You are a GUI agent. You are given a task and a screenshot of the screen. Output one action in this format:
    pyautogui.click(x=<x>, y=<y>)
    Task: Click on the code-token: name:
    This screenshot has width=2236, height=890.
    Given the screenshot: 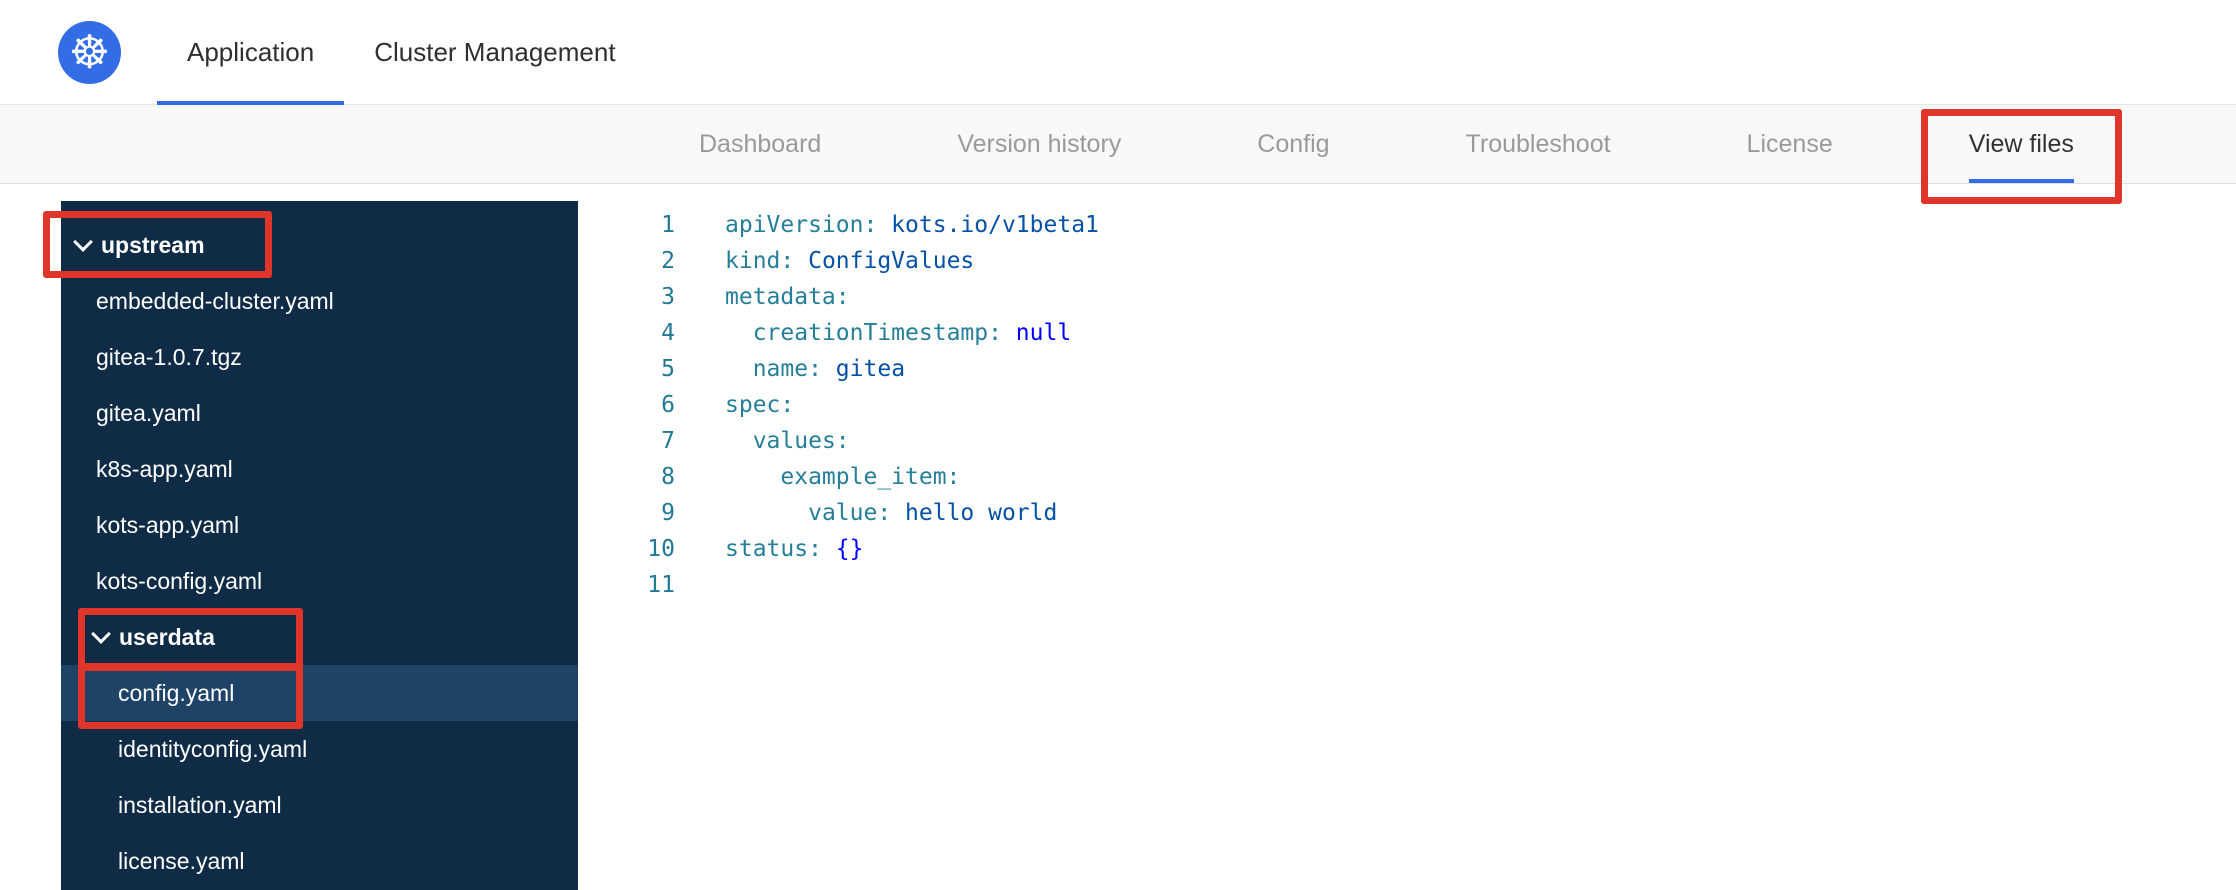 What is the action you would take?
    pyautogui.click(x=787, y=369)
    